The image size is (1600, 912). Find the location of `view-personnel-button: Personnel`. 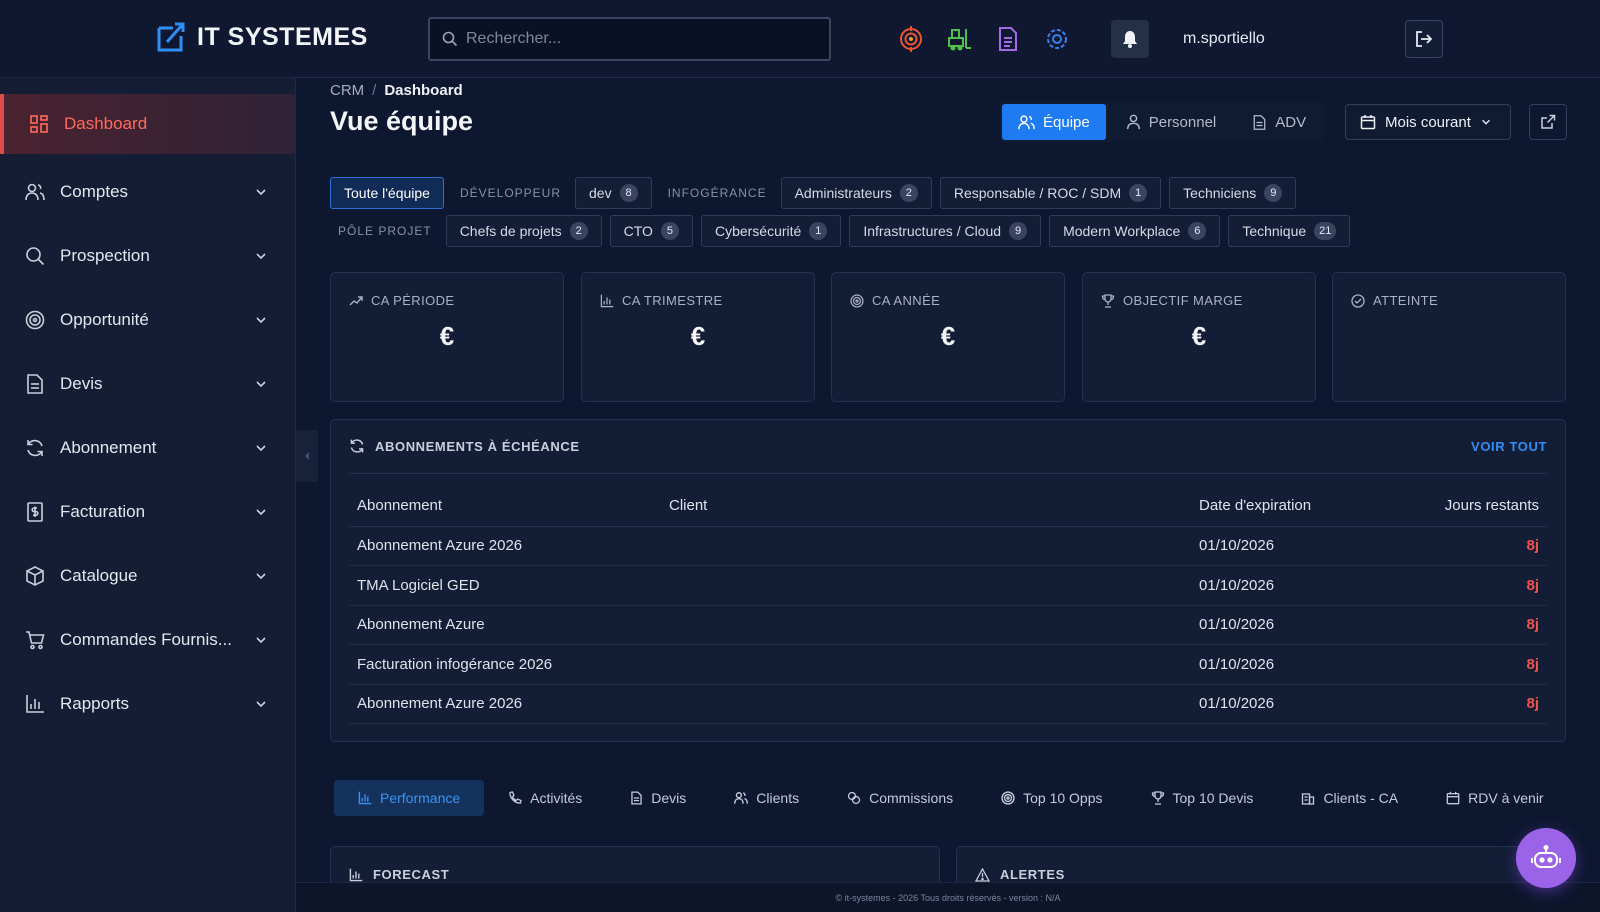

view-personnel-button: Personnel is located at coordinates (1171, 122).